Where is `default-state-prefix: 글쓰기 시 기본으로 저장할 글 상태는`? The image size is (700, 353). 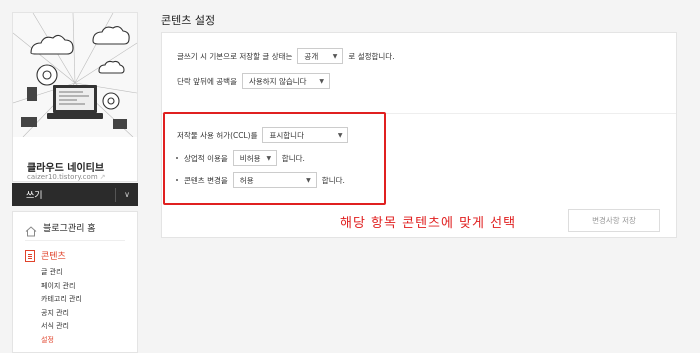 default-state-prefix: 글쓰기 시 기본으로 저장할 글 상태는 is located at coordinates (235, 56).